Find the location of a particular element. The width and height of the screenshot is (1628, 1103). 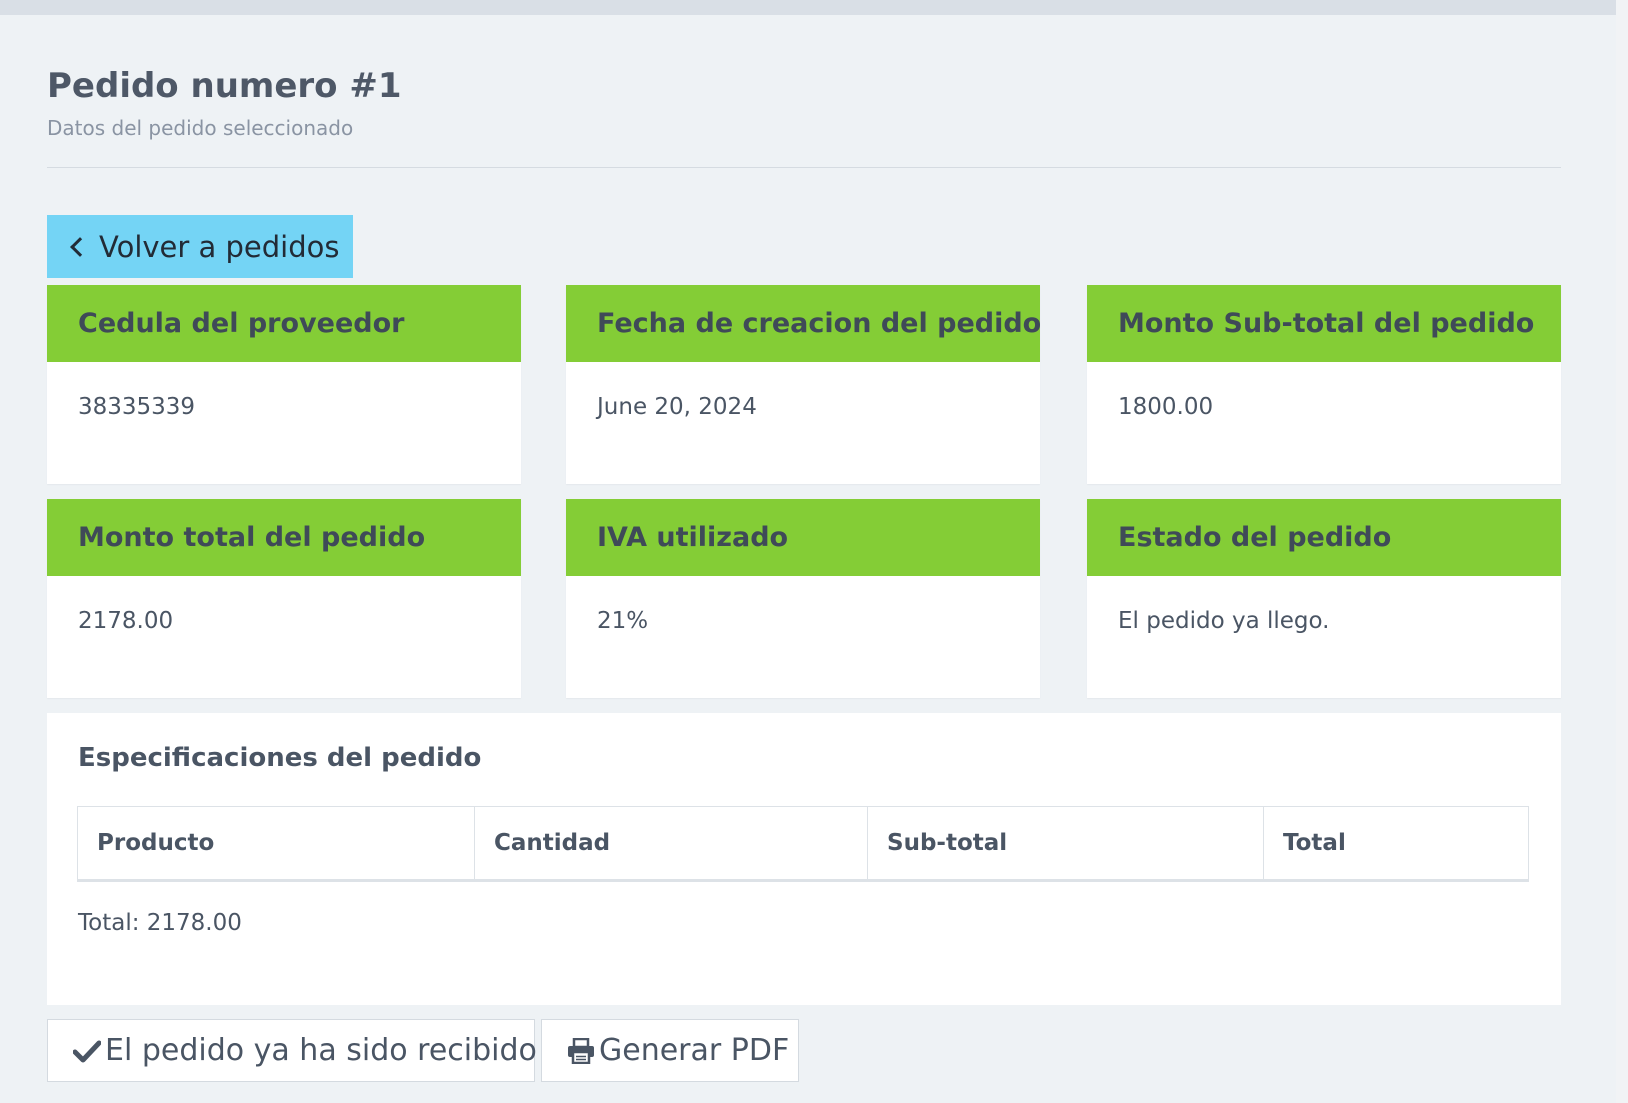

page-title: Pedido numero #1 is located at coordinates (224, 86).